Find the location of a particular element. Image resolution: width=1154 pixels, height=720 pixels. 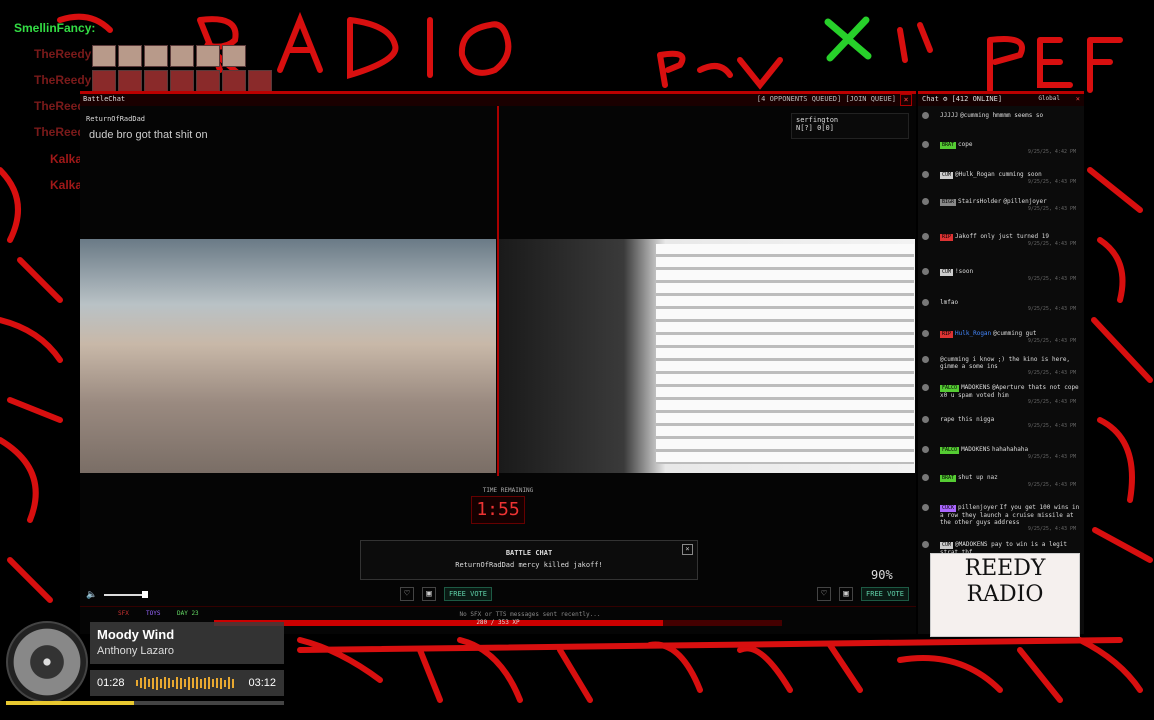

chat-message: FALCO MADOKENS hahahahaha 9/25/25, 4:43 PM is located at coordinates (1001, 453).